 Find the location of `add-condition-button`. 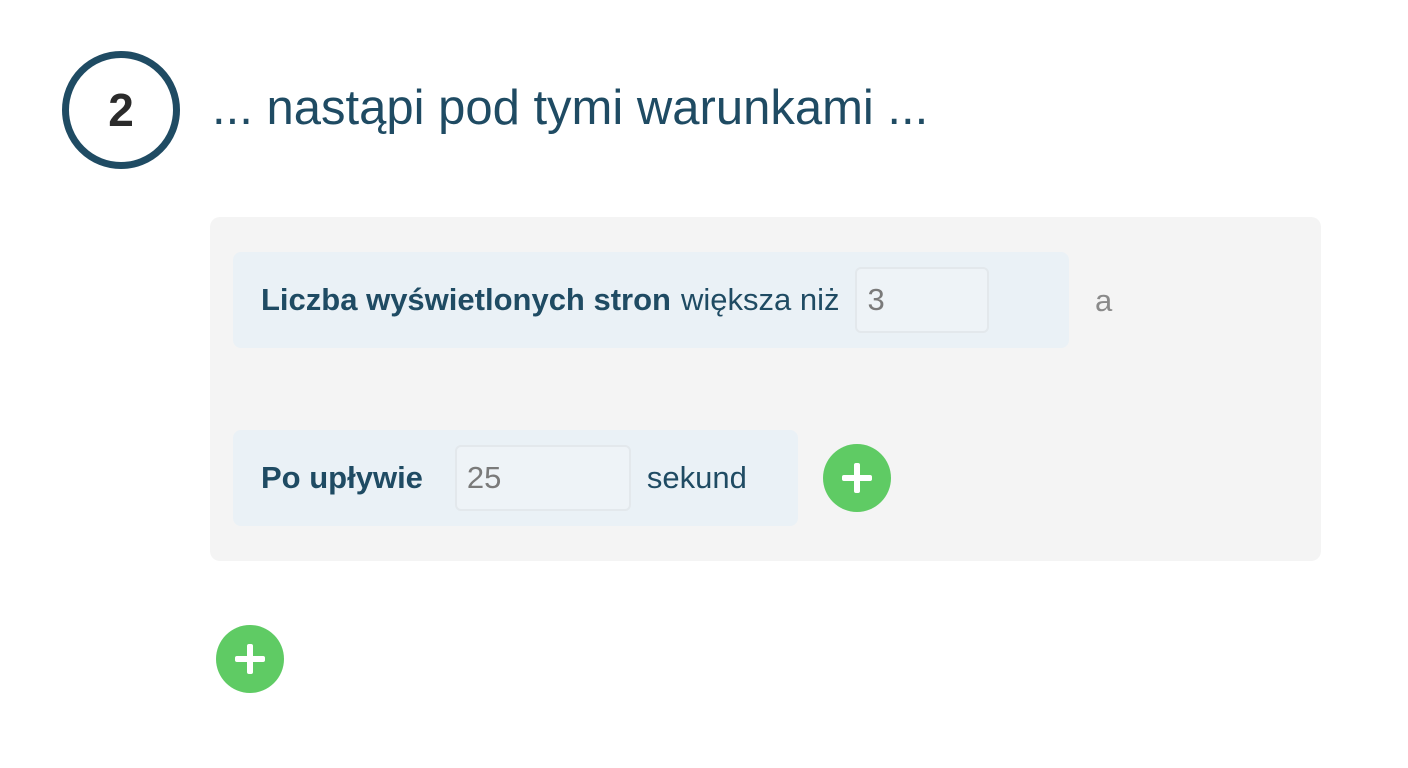

add-condition-button is located at coordinates (857, 478).